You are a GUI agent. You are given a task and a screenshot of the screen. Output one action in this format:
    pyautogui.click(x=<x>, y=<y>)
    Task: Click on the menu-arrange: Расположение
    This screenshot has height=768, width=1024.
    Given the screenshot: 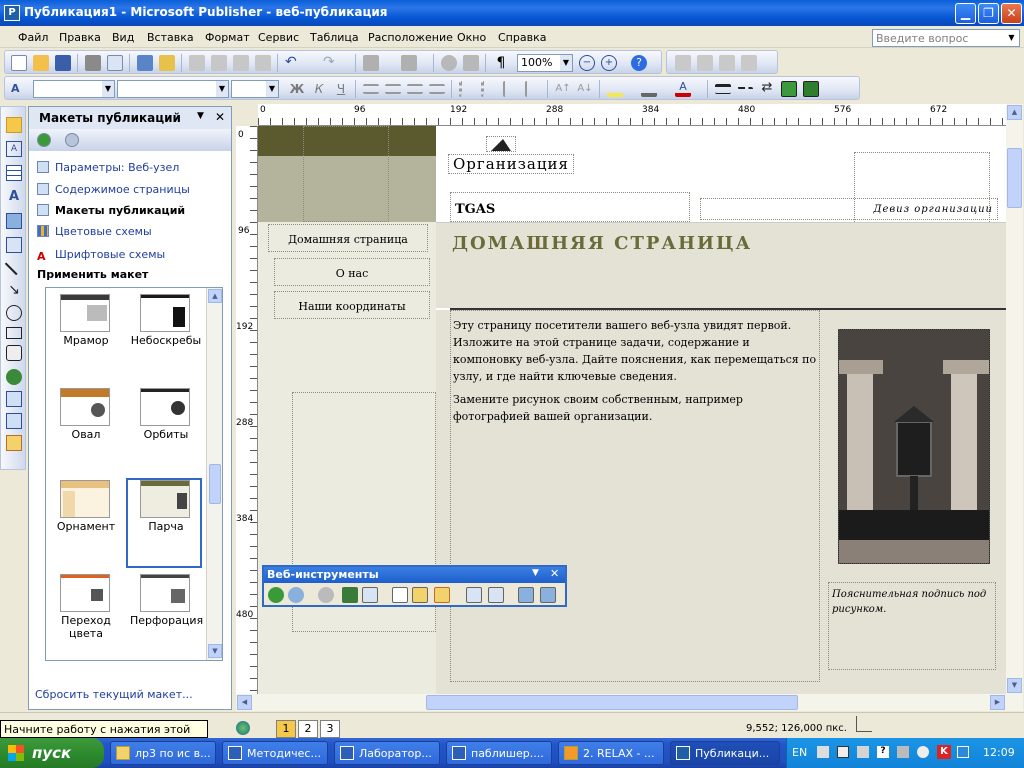 What is the action you would take?
    pyautogui.click(x=410, y=37)
    